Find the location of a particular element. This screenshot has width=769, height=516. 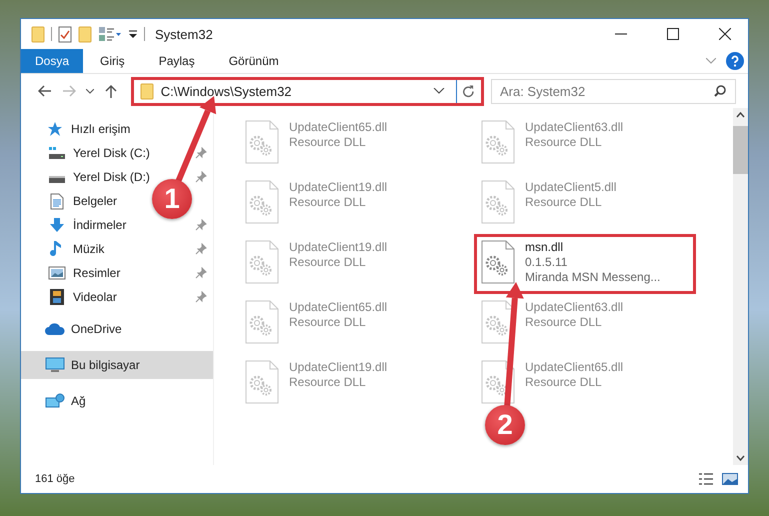

drive-icon is located at coordinates (57, 153).